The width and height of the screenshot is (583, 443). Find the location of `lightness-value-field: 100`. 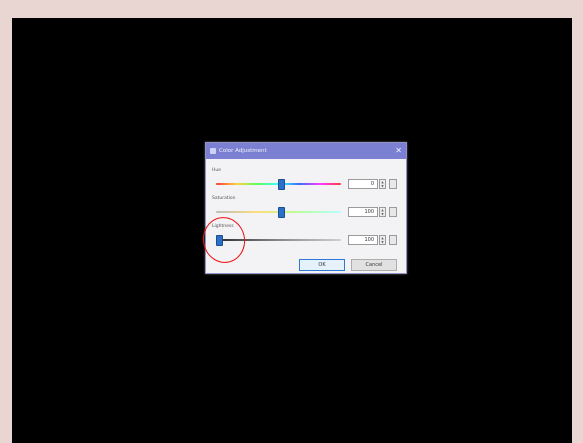

lightness-value-field: 100 is located at coordinates (363, 240).